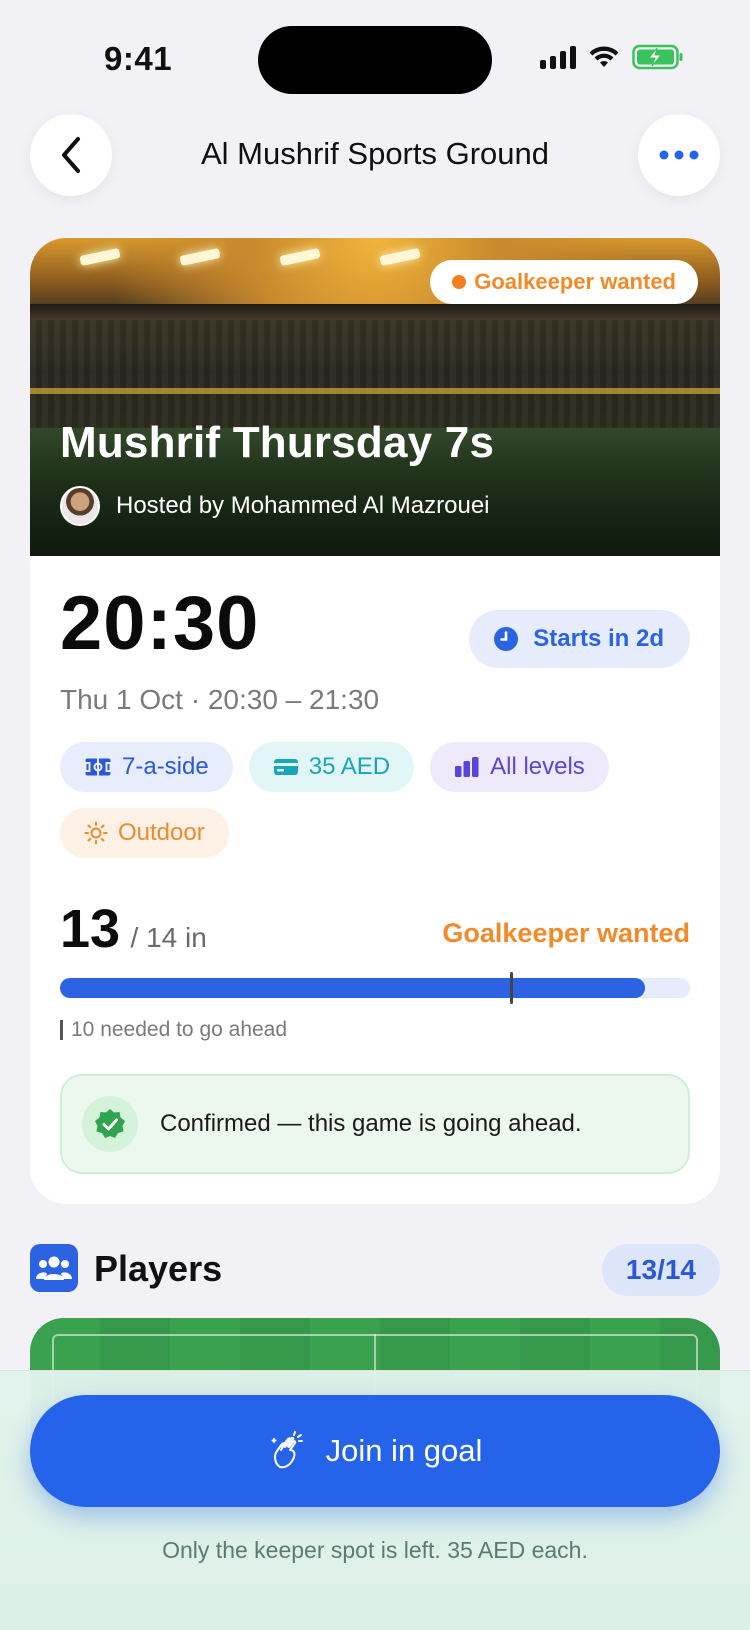 Image resolution: width=750 pixels, height=1630 pixels. Describe the element at coordinates (506, 639) in the screenshot. I see `clock-icon` at that location.